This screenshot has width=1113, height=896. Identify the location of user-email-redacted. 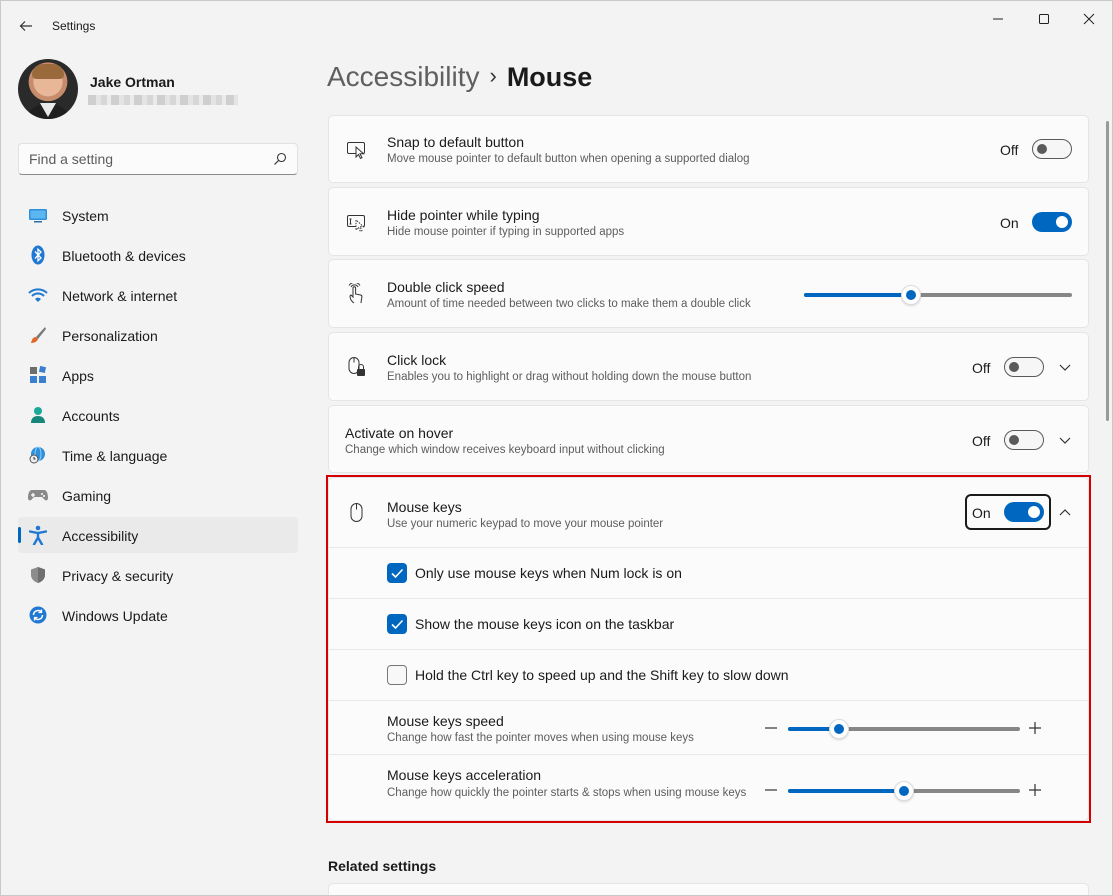
(163, 100).